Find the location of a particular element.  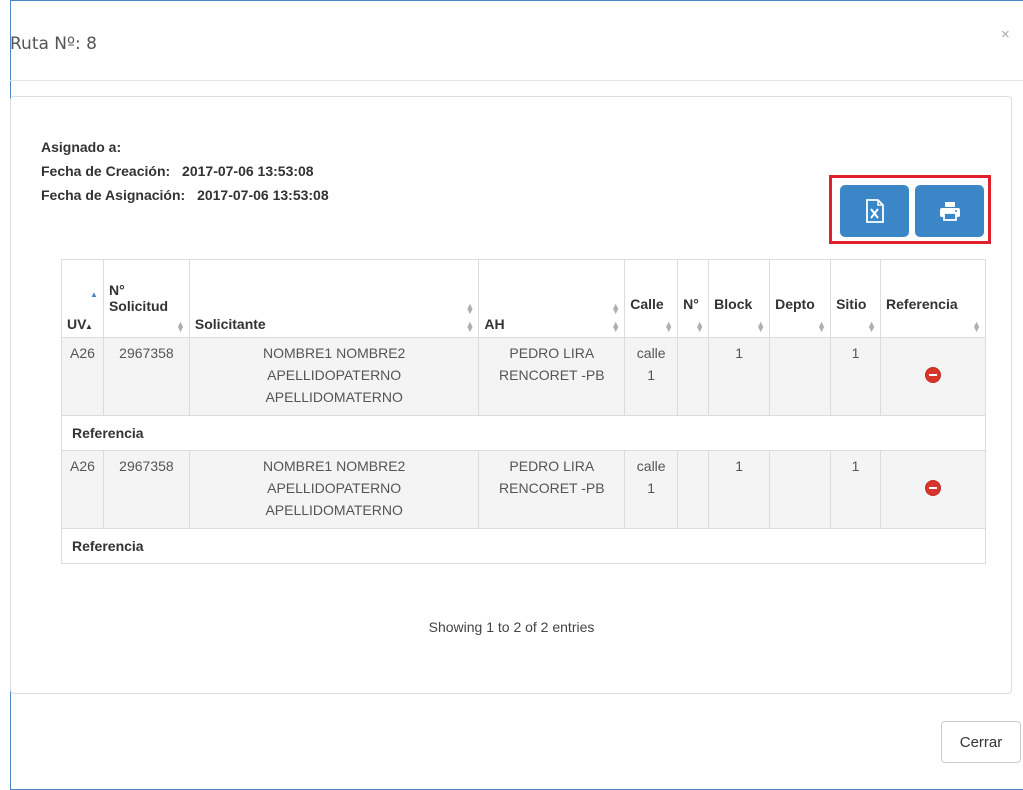

fecha-asignacion-value: 2017-07-06 13:53:08 is located at coordinates (263, 195).